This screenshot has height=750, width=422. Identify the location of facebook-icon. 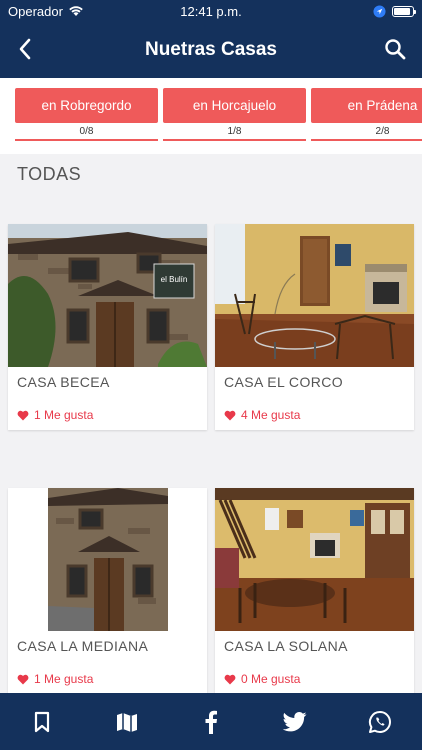
(211, 722).